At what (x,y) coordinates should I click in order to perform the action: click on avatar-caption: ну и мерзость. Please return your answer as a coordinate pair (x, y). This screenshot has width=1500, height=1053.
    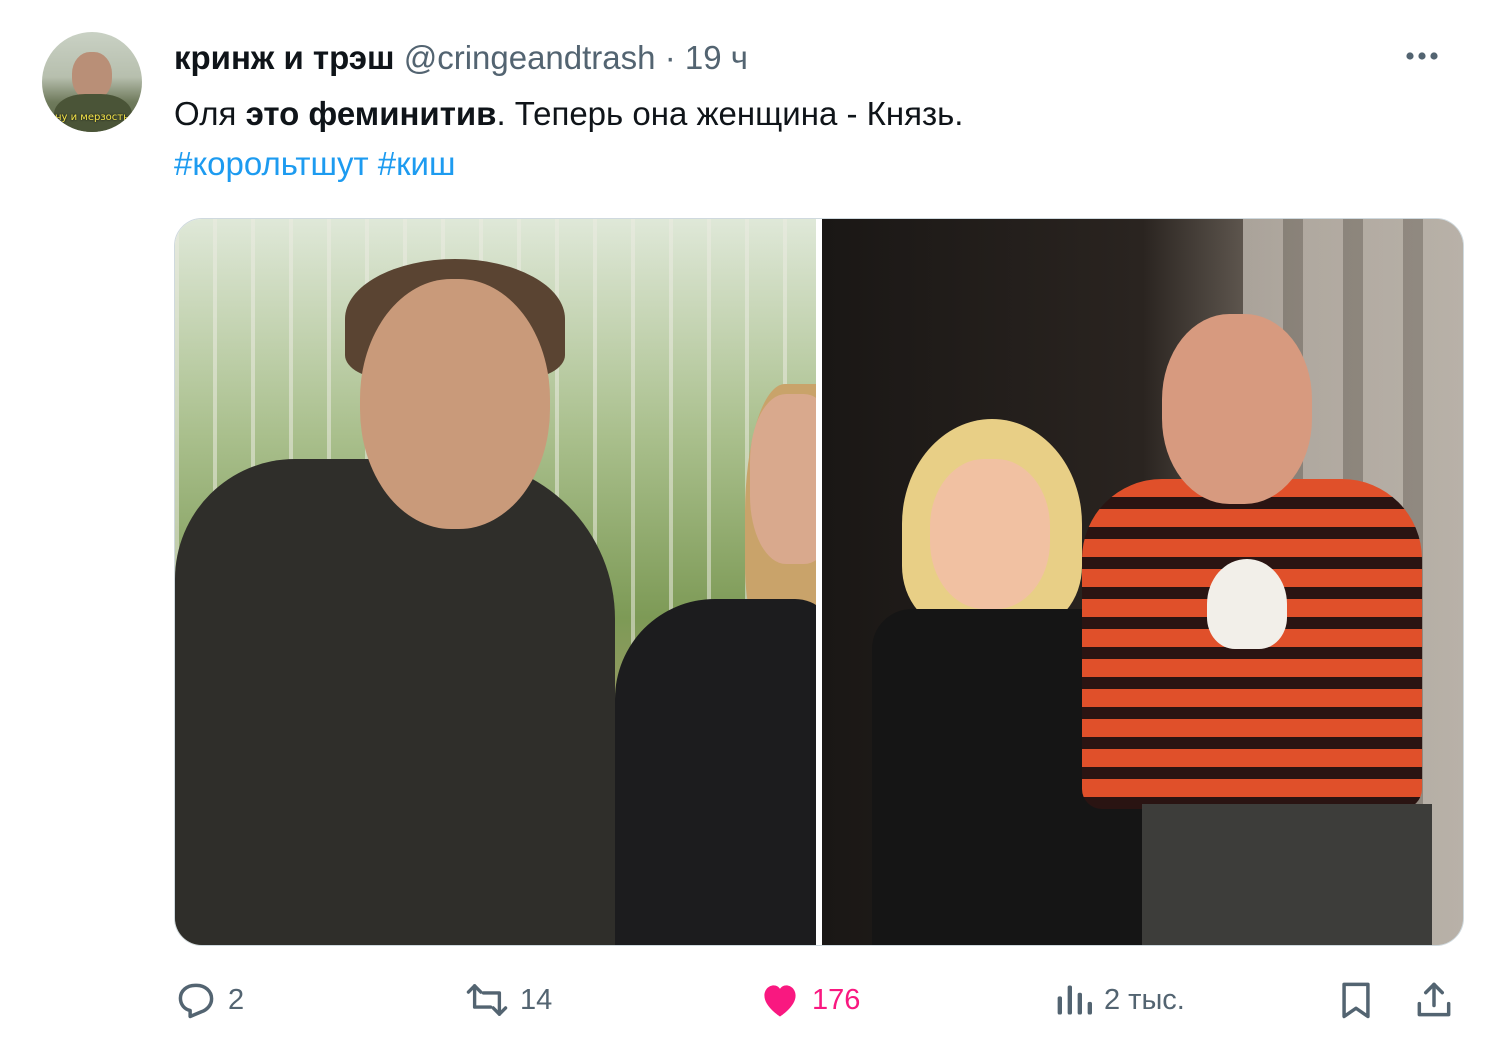
    Looking at the image, I should click on (91, 117).